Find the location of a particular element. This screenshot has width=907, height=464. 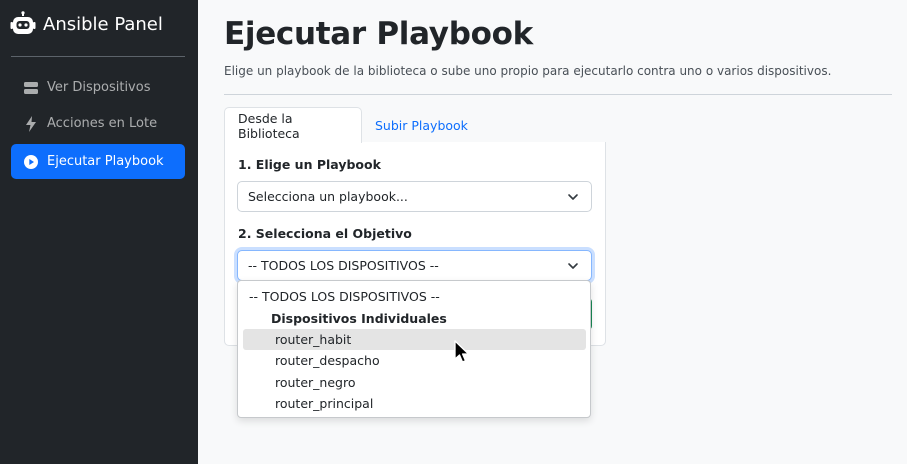

sidebar-item-ejecutar-playbook: Ejecutar Playbook is located at coordinates (98, 161).